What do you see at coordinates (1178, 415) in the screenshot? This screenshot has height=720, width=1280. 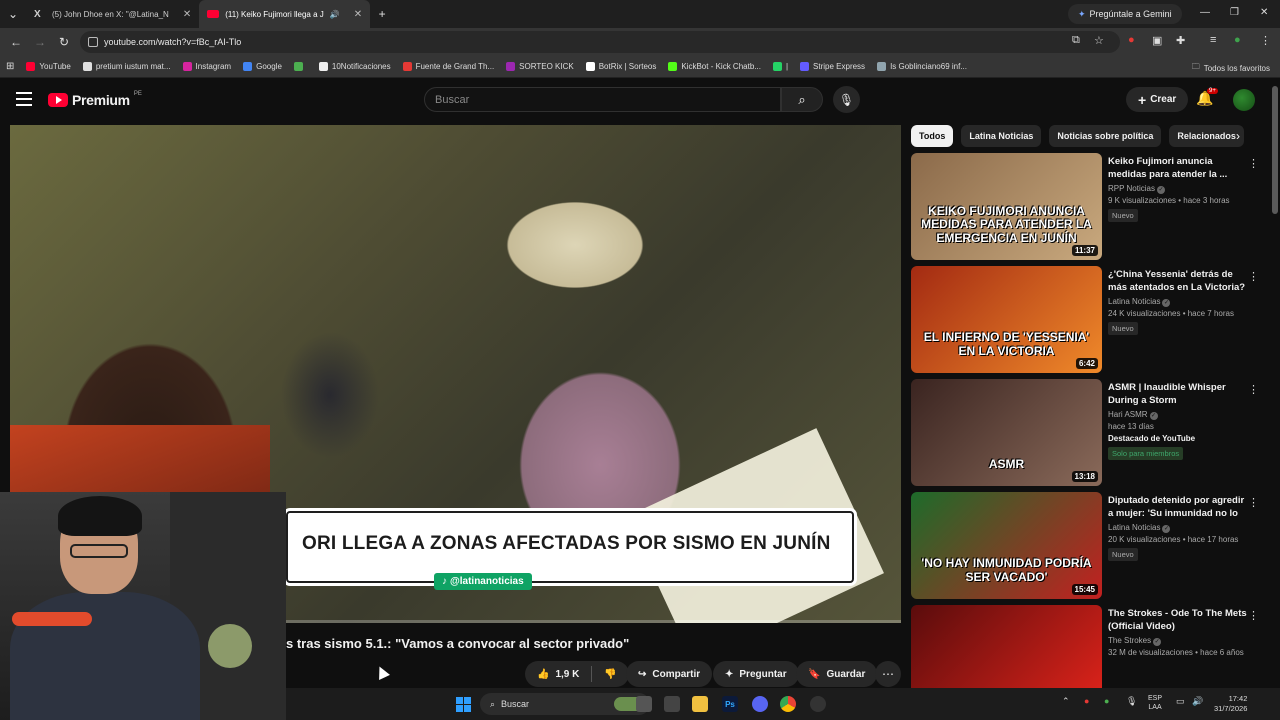 I see `channel-name: Hari ASMR ✓` at bounding box center [1178, 415].